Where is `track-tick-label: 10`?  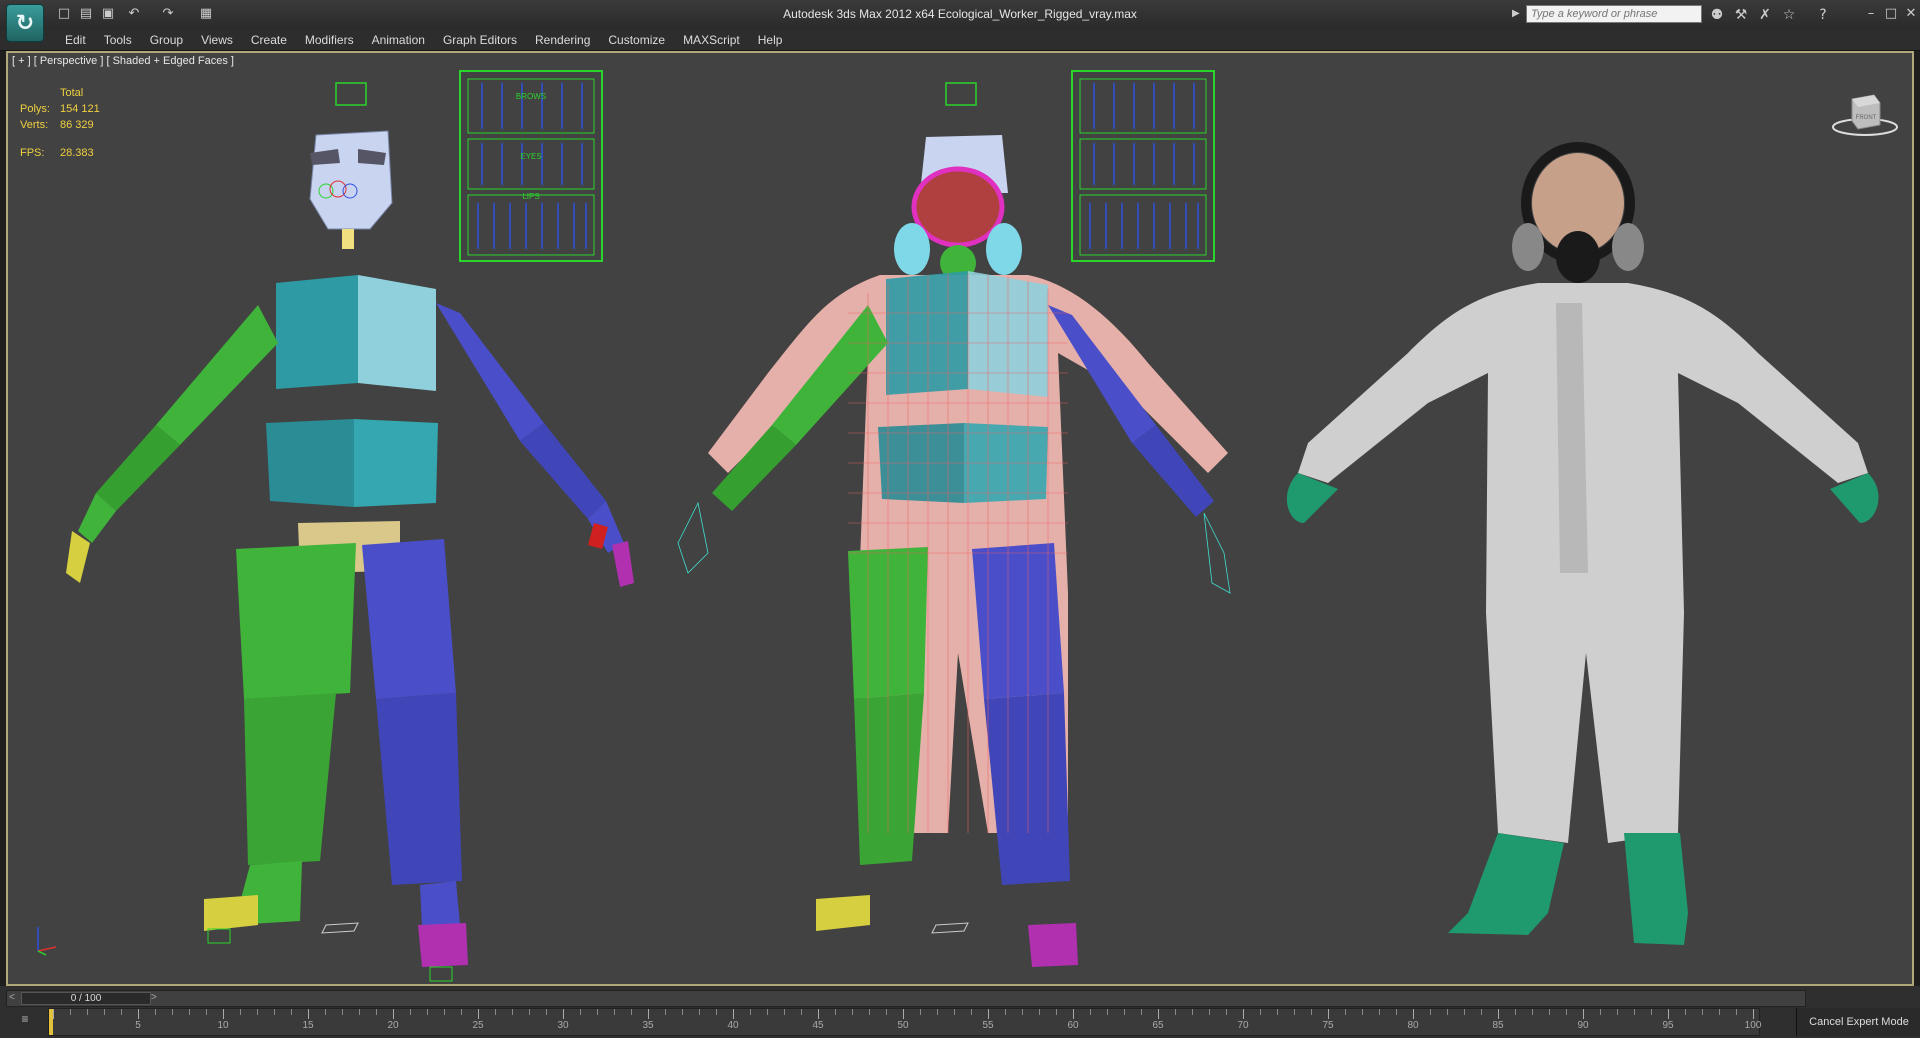
track-tick-label: 10 is located at coordinates (223, 1025).